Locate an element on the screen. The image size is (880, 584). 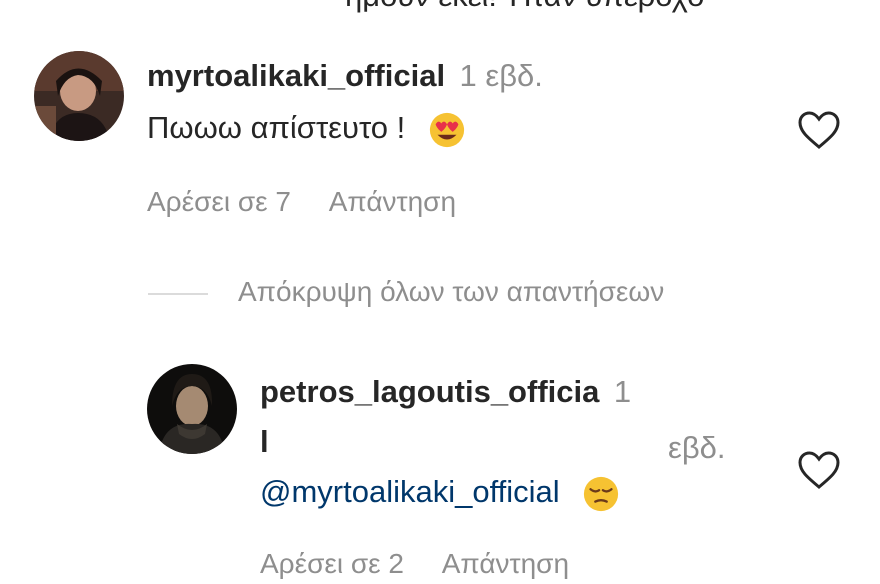
hide-replies-button: Απόκρυψη όλων των απαντήσεων is located at coordinates (406, 292).